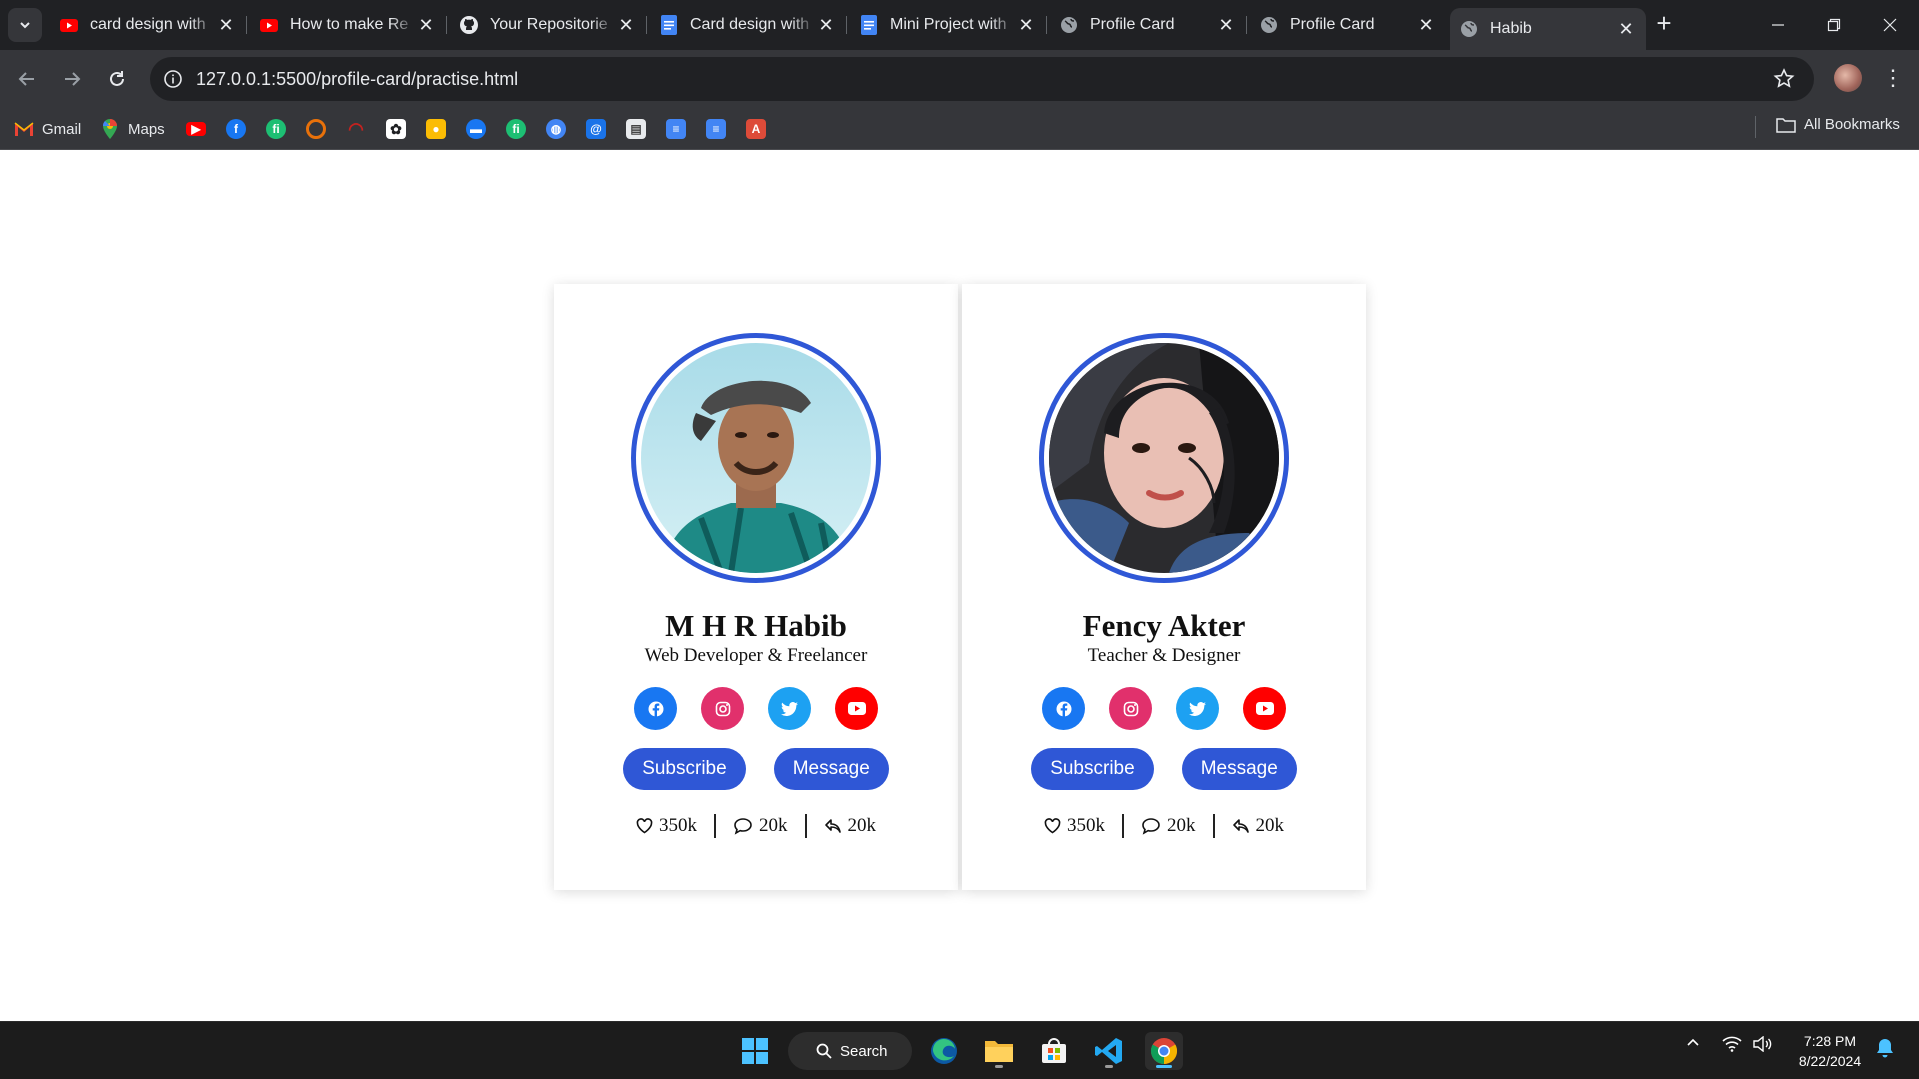 Image resolution: width=1919 pixels, height=1079 pixels. What do you see at coordinates (1151, 826) in the screenshot?
I see `comment-icon` at bounding box center [1151, 826].